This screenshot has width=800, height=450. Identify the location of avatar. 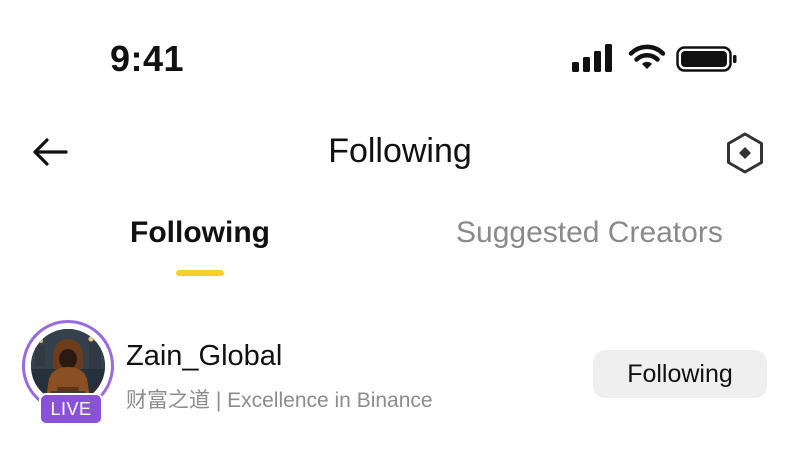
(68, 366).